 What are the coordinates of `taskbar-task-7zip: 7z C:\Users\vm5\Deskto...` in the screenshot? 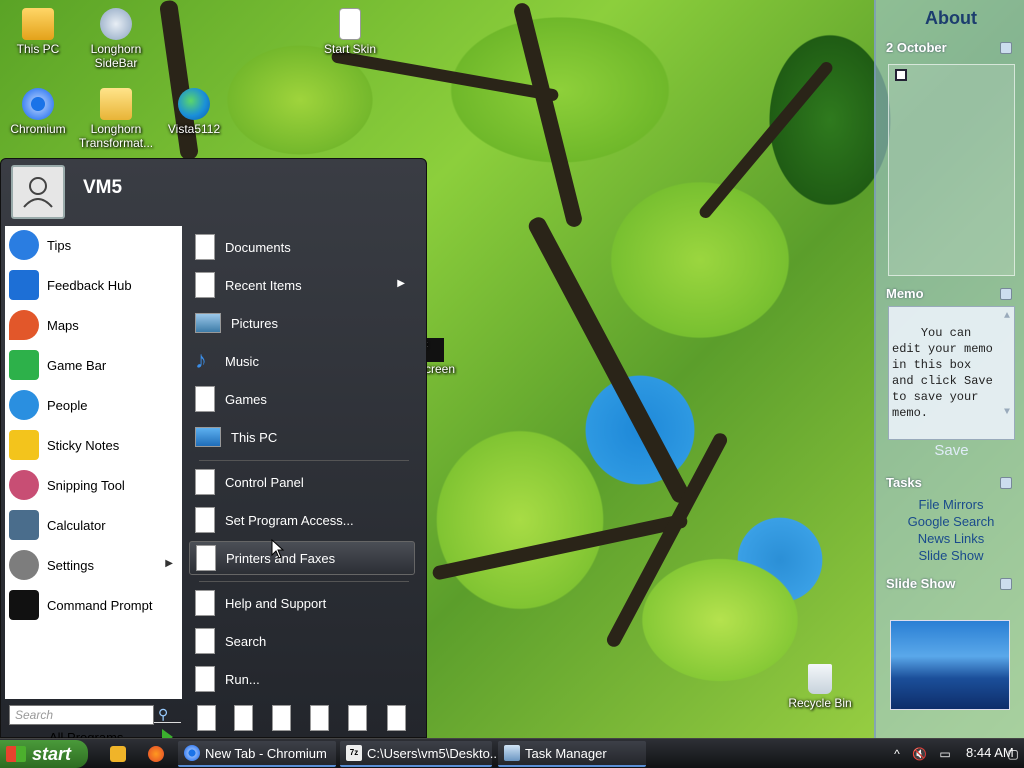 It's located at (420, 754).